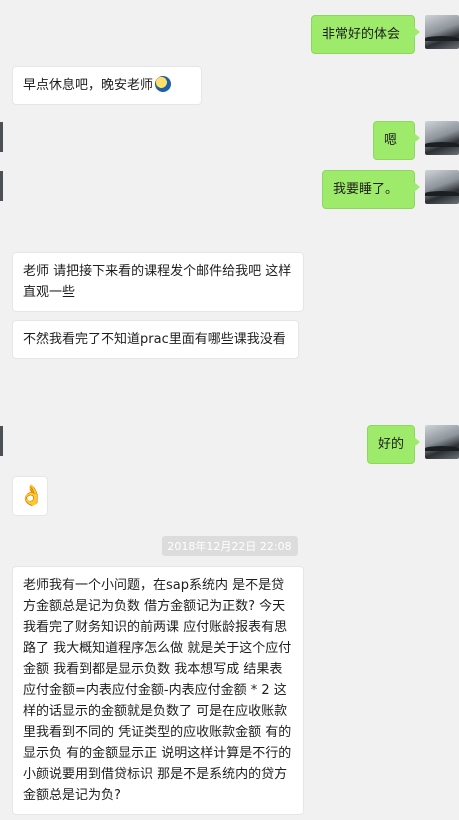  What do you see at coordinates (229, 546) in the screenshot?
I see `message-timestamp: 2018年12月22日 22:08` at bounding box center [229, 546].